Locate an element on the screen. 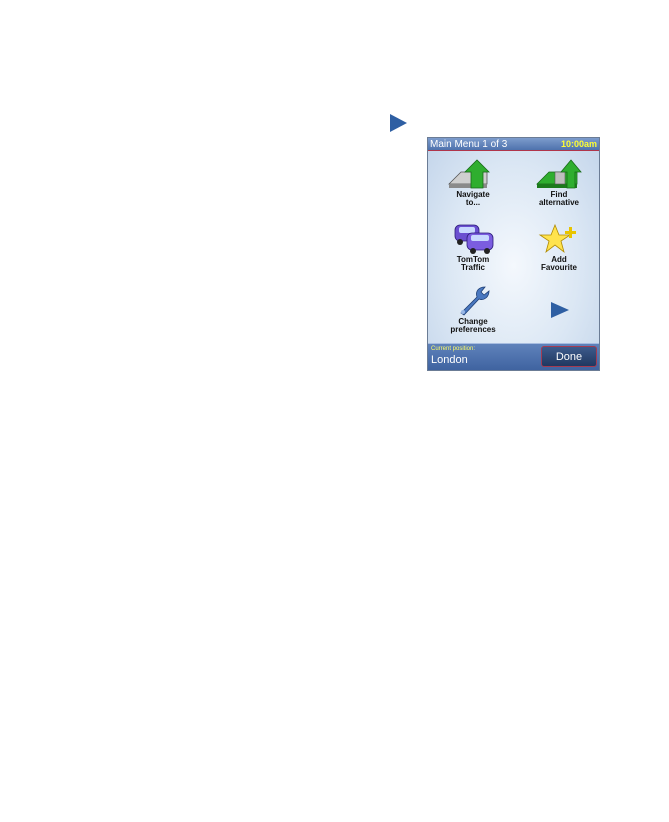  wrench-icon is located at coordinates (475, 301).